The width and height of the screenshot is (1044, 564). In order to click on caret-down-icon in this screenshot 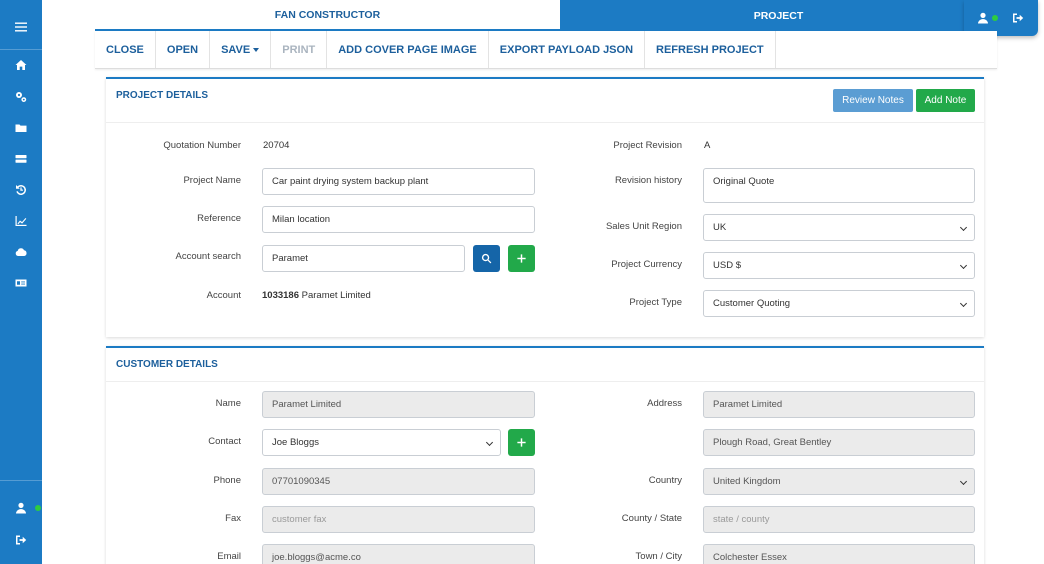, I will do `click(256, 49)`.